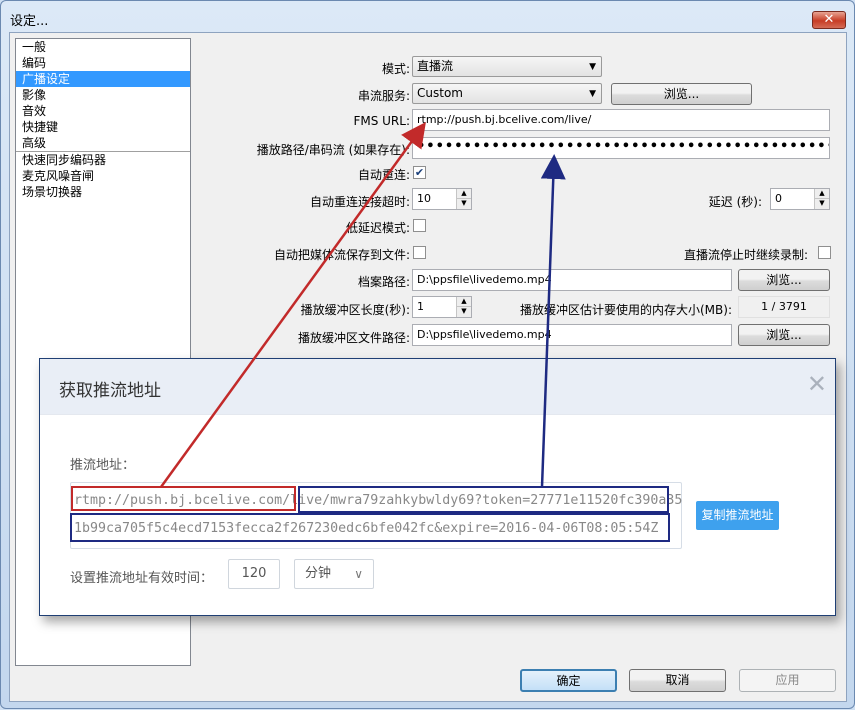  I want to click on copy-push-url-button: 复制推流地址, so click(737, 515).